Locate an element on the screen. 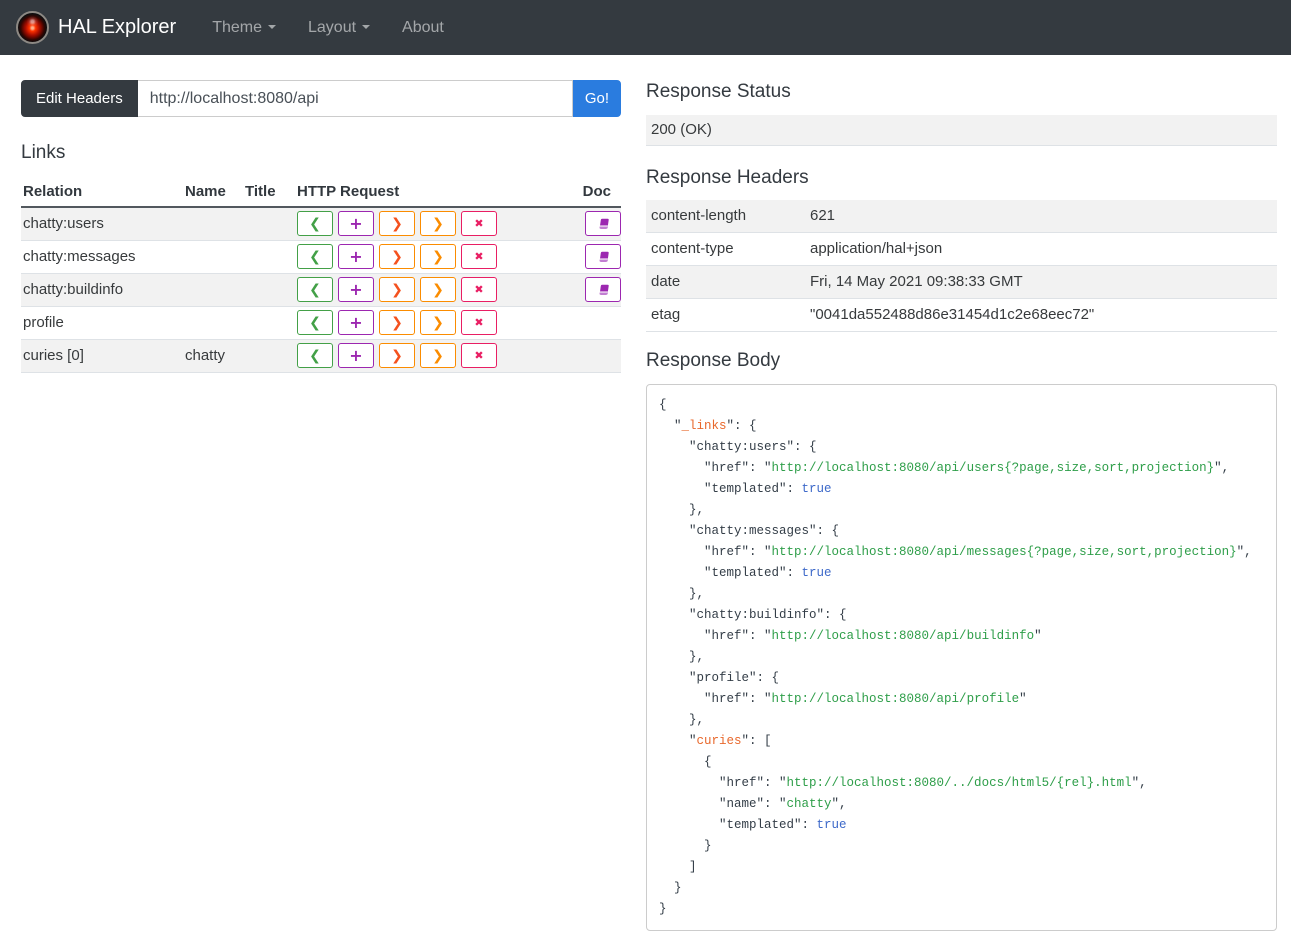  relation-label: chatty:users is located at coordinates (63, 224).